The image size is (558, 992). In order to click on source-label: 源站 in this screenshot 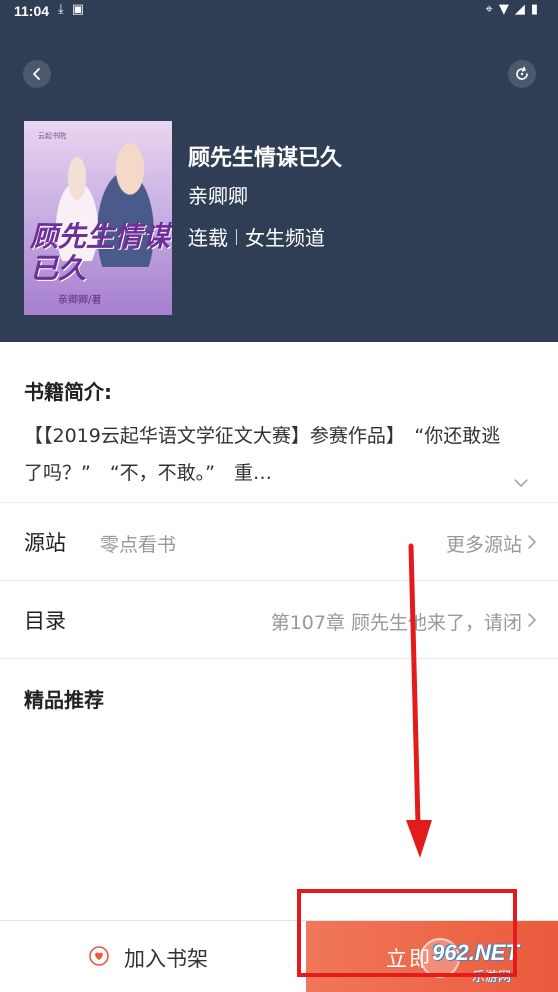, I will do `click(45, 543)`.